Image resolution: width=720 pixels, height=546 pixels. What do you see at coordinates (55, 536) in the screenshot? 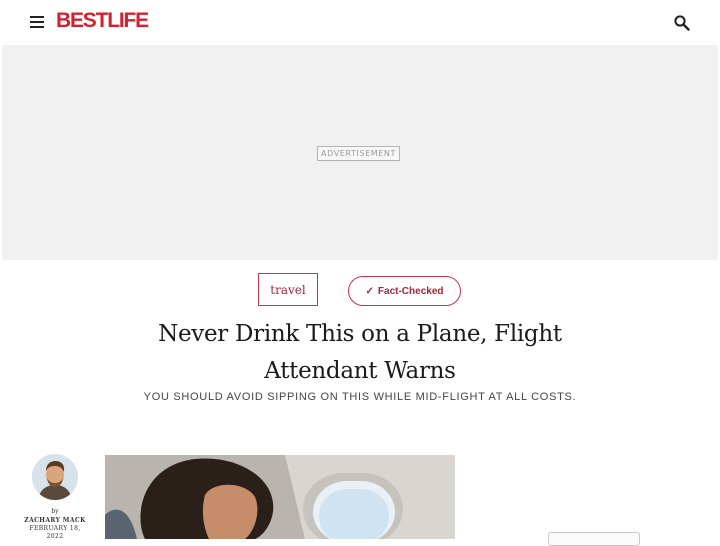
I see `publish-date-year: 2022` at bounding box center [55, 536].